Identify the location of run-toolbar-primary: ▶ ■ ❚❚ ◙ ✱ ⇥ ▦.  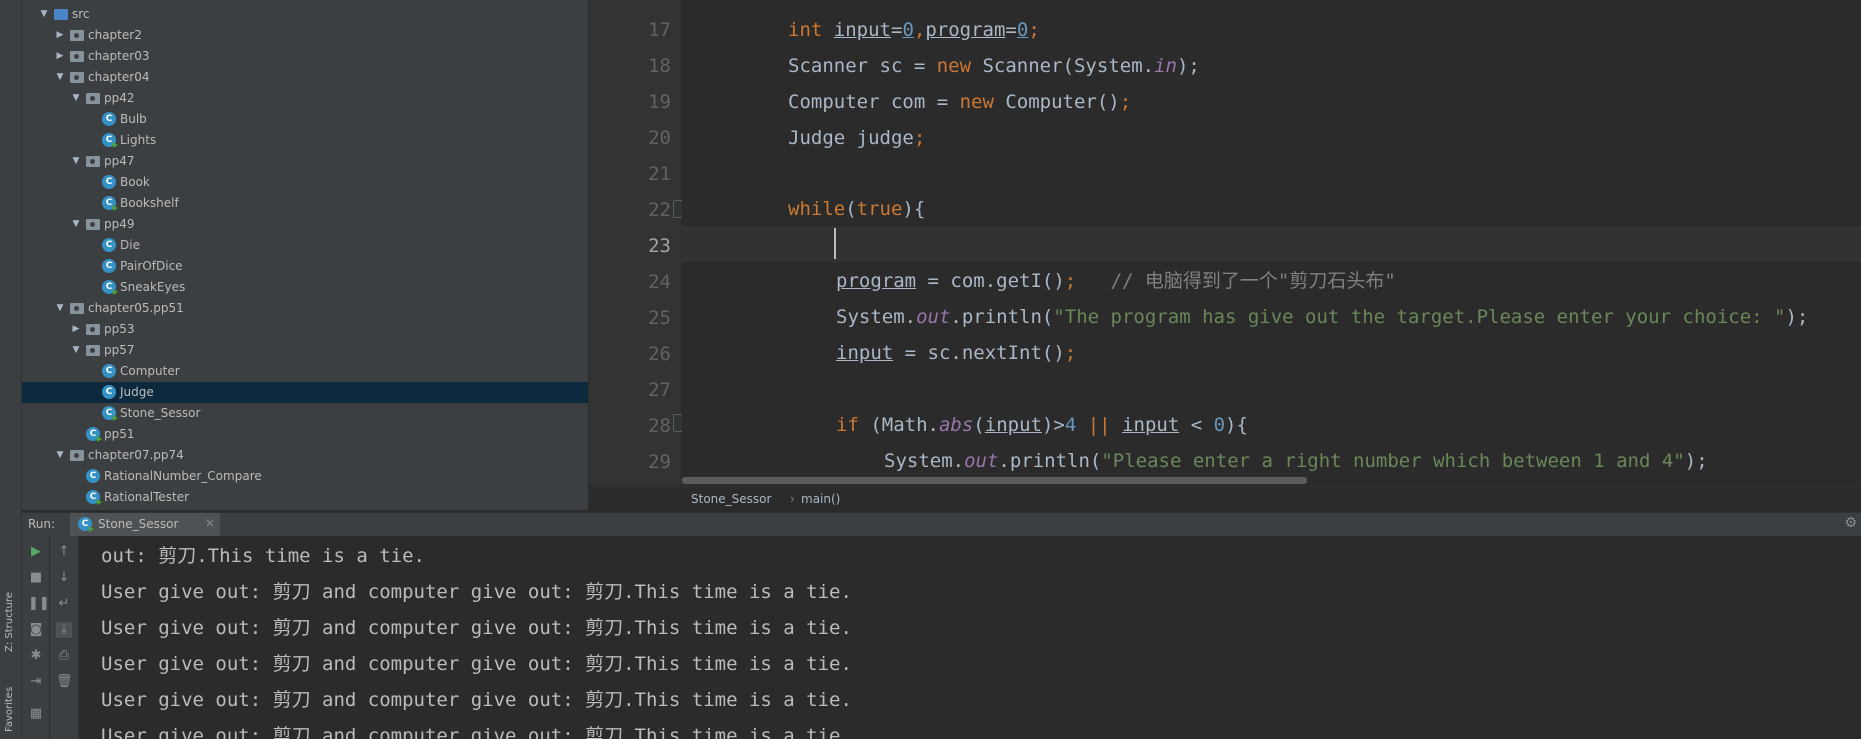
(36, 637).